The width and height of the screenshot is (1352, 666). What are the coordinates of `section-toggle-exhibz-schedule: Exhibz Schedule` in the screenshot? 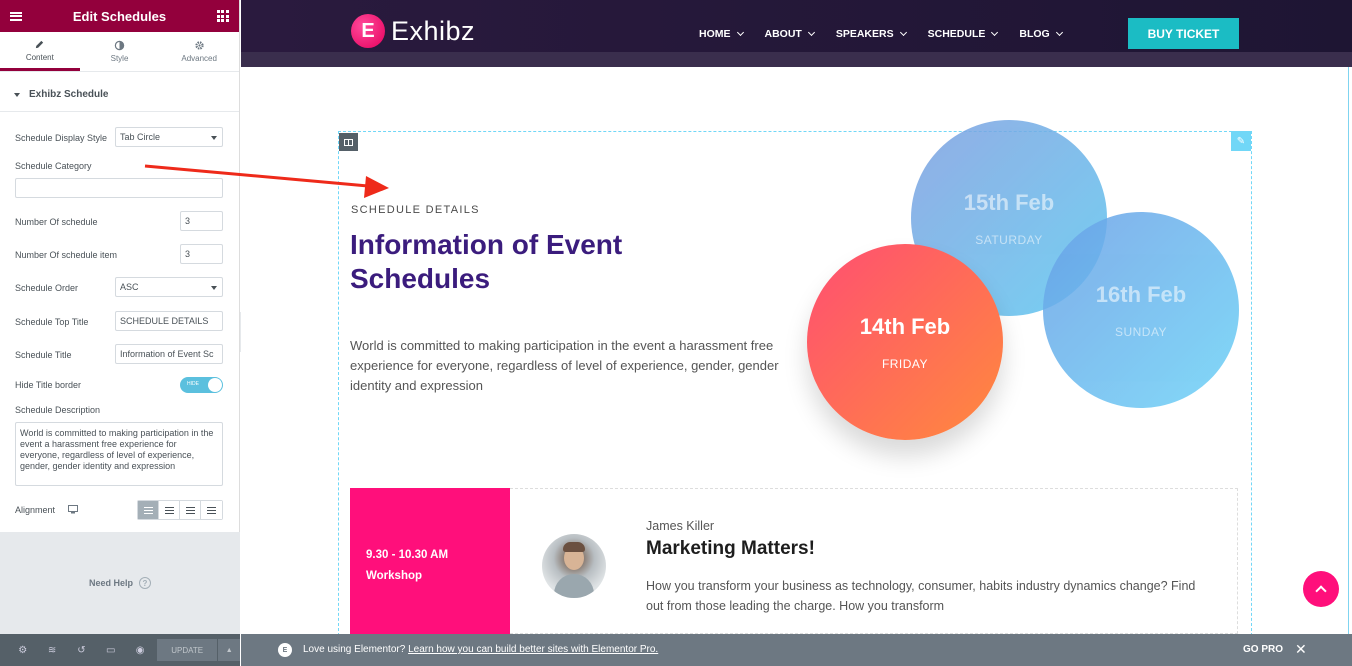 It's located at (119, 95).